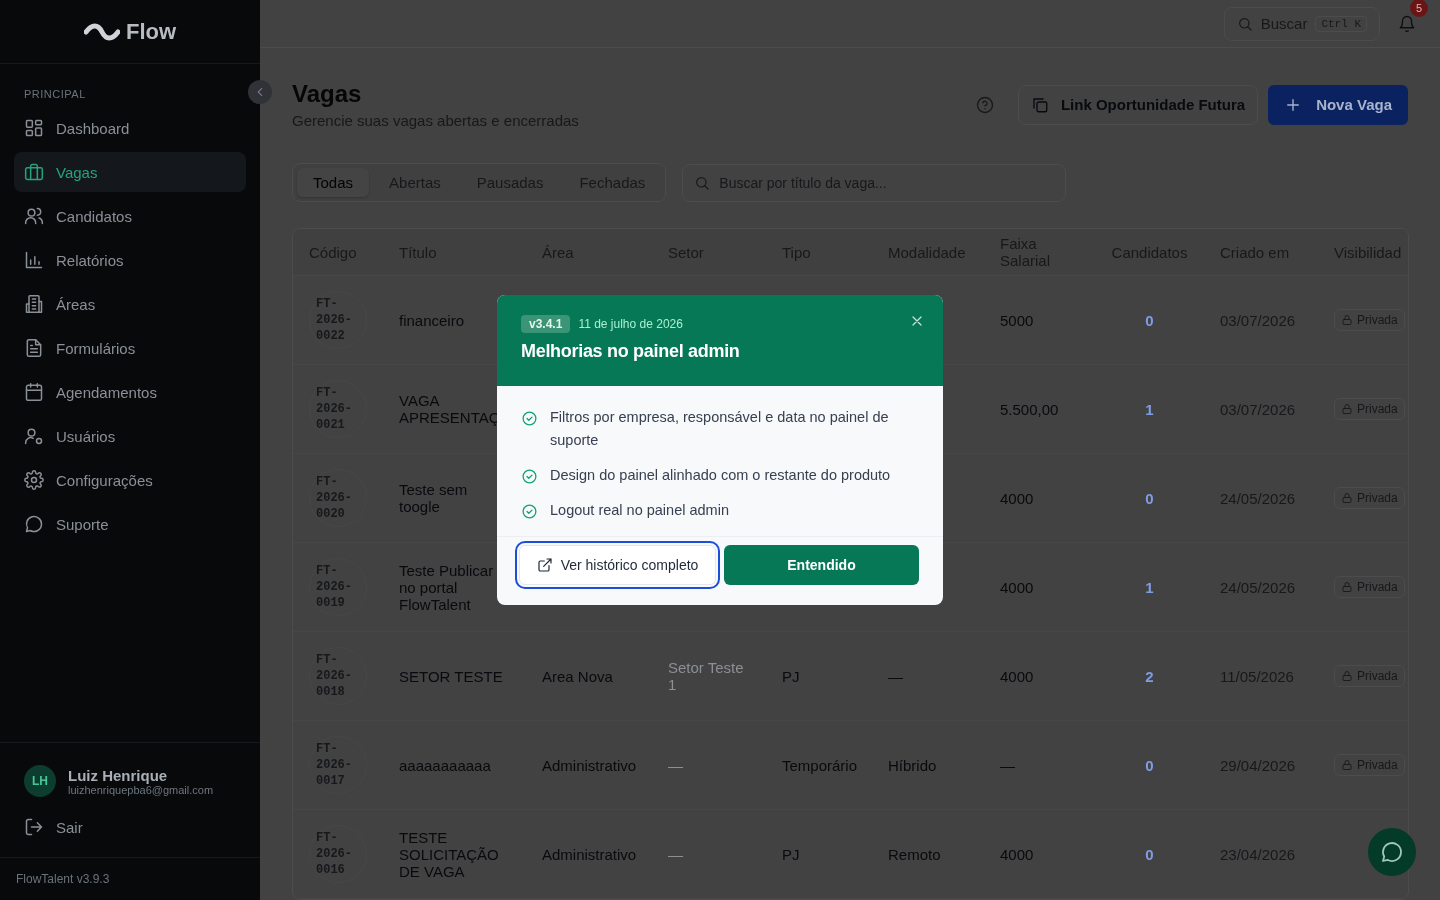 This screenshot has height=900, width=1440. I want to click on page-title: Vagas, so click(327, 94).